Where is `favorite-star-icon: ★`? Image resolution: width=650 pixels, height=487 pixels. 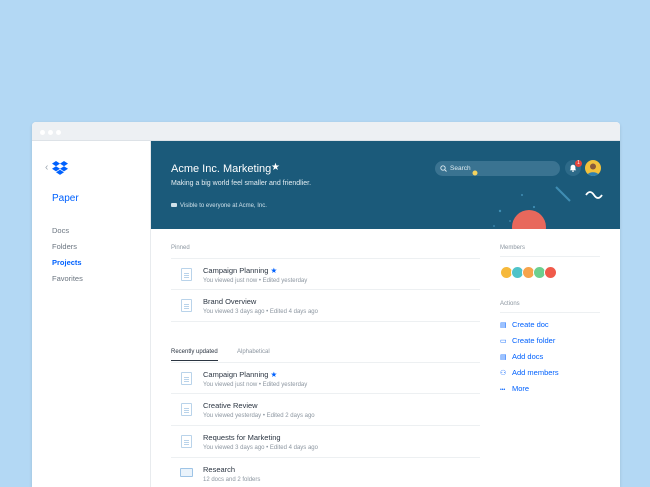 favorite-star-icon: ★ is located at coordinates (275, 167).